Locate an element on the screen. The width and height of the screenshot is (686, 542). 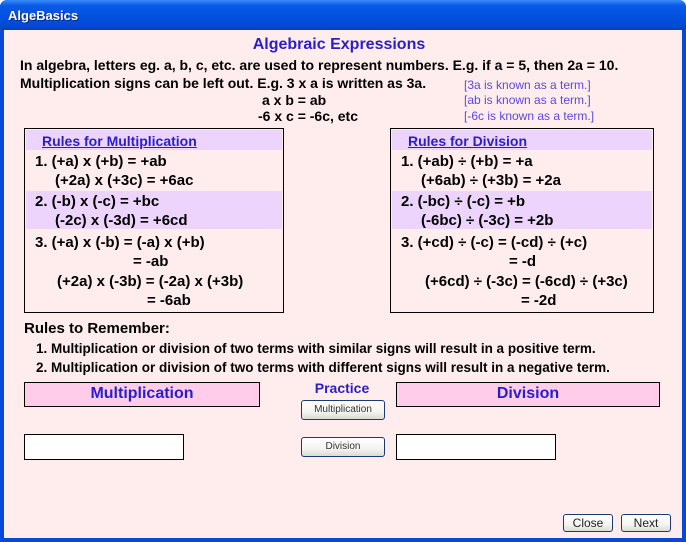
mult-rule-1-line-2: (+2a) x (+3c) = +6ac is located at coordinates (124, 180).